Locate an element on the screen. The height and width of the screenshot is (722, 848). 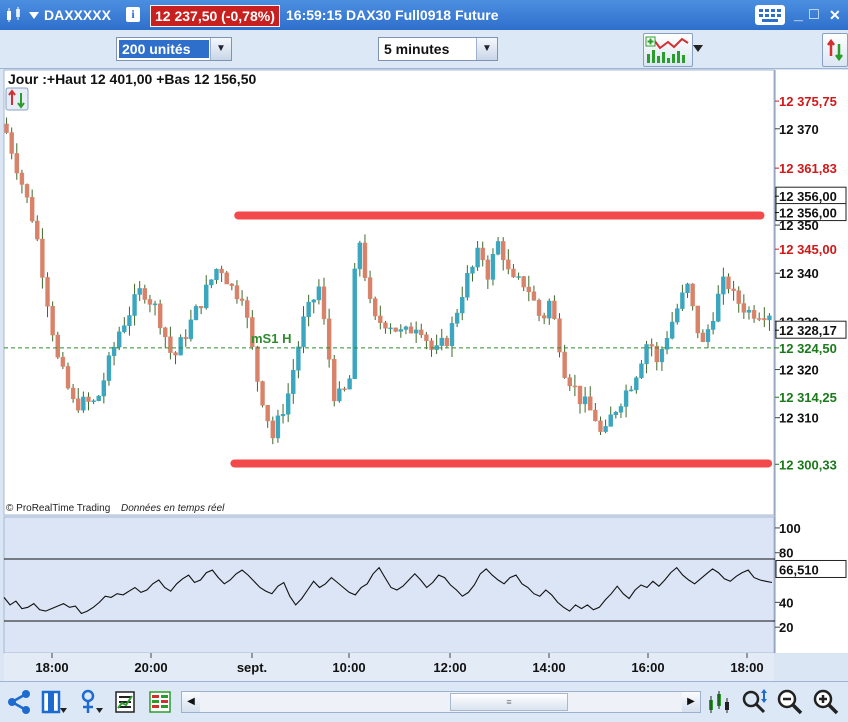
chart-header: Jour :+Haut 12 401,00 +Bas 12 156,50 is located at coordinates (132, 79).